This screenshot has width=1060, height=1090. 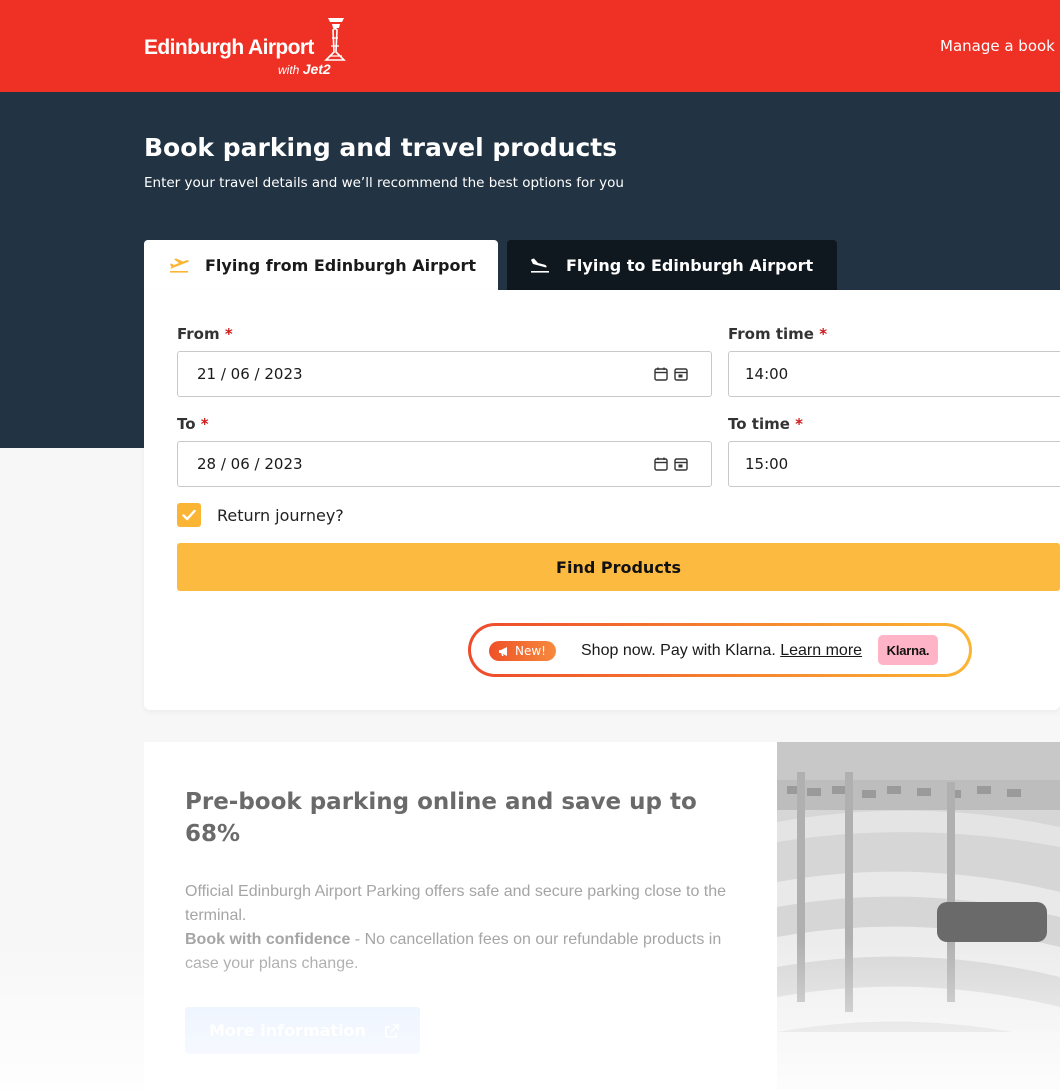 What do you see at coordinates (778, 334) in the screenshot?
I see `from-time-label: From time *` at bounding box center [778, 334].